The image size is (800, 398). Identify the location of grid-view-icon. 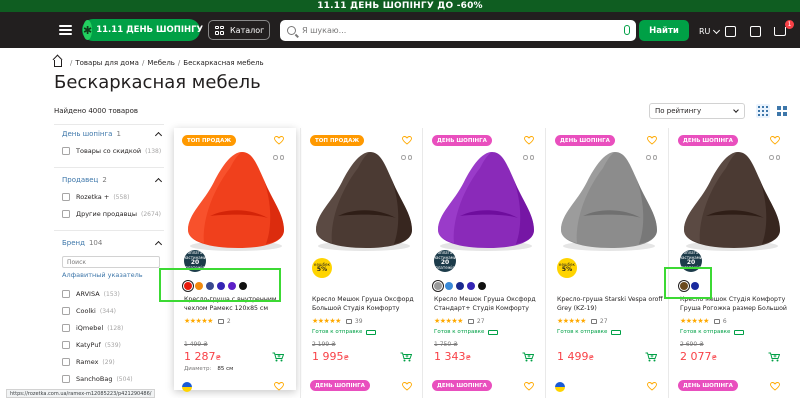
(763, 111).